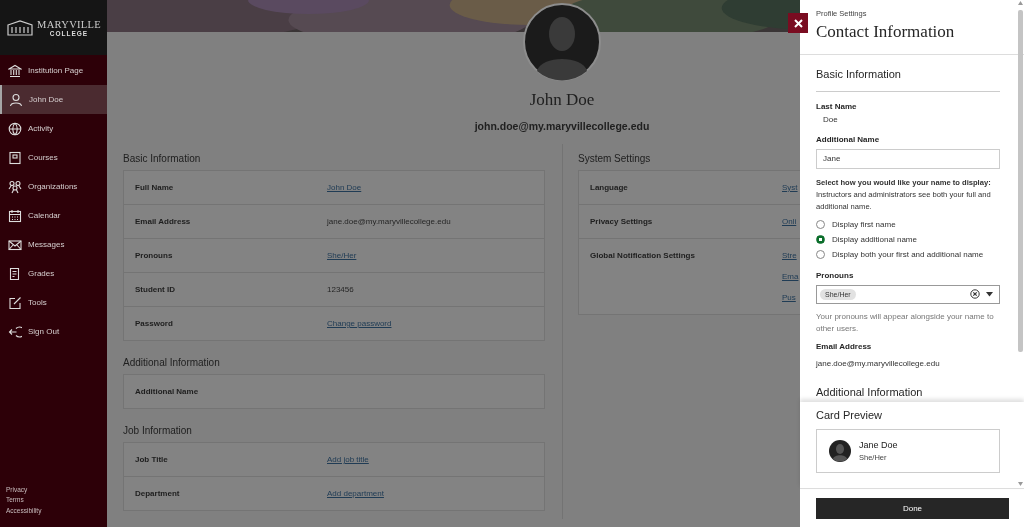  What do you see at coordinates (53, 302) in the screenshot?
I see `nav-item: Tools` at bounding box center [53, 302].